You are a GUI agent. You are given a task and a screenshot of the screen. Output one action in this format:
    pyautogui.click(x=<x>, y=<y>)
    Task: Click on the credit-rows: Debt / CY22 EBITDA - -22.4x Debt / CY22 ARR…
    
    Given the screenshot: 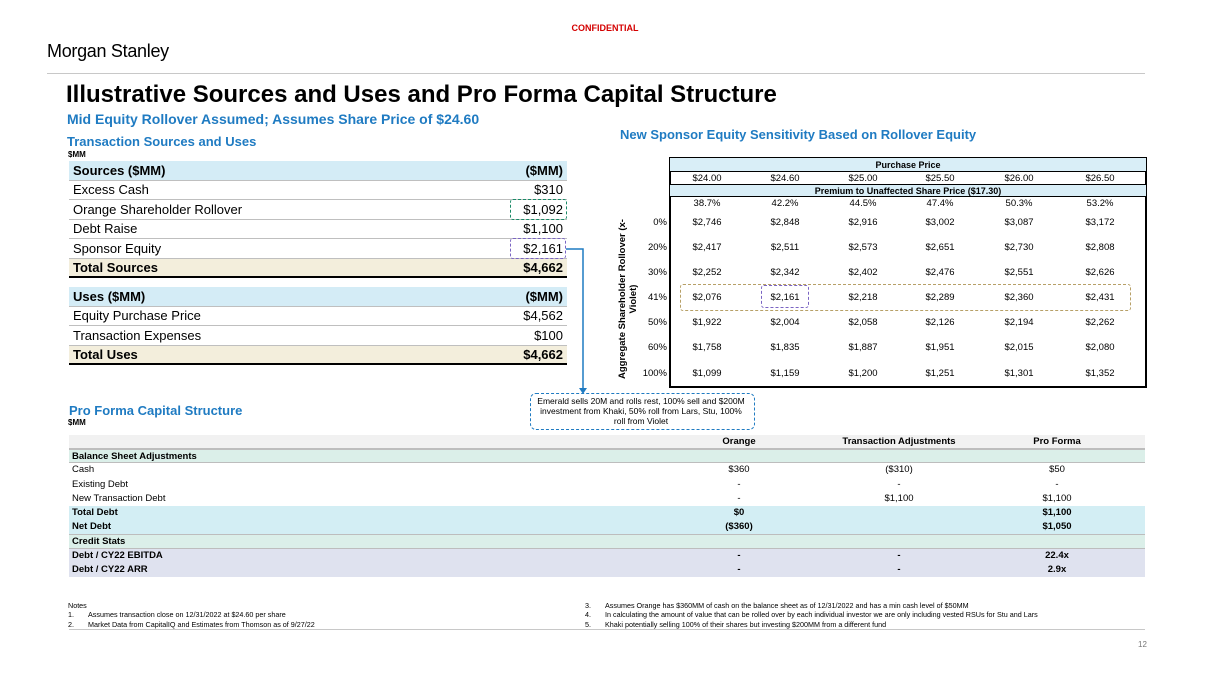 What is the action you would take?
    pyautogui.click(x=607, y=562)
    